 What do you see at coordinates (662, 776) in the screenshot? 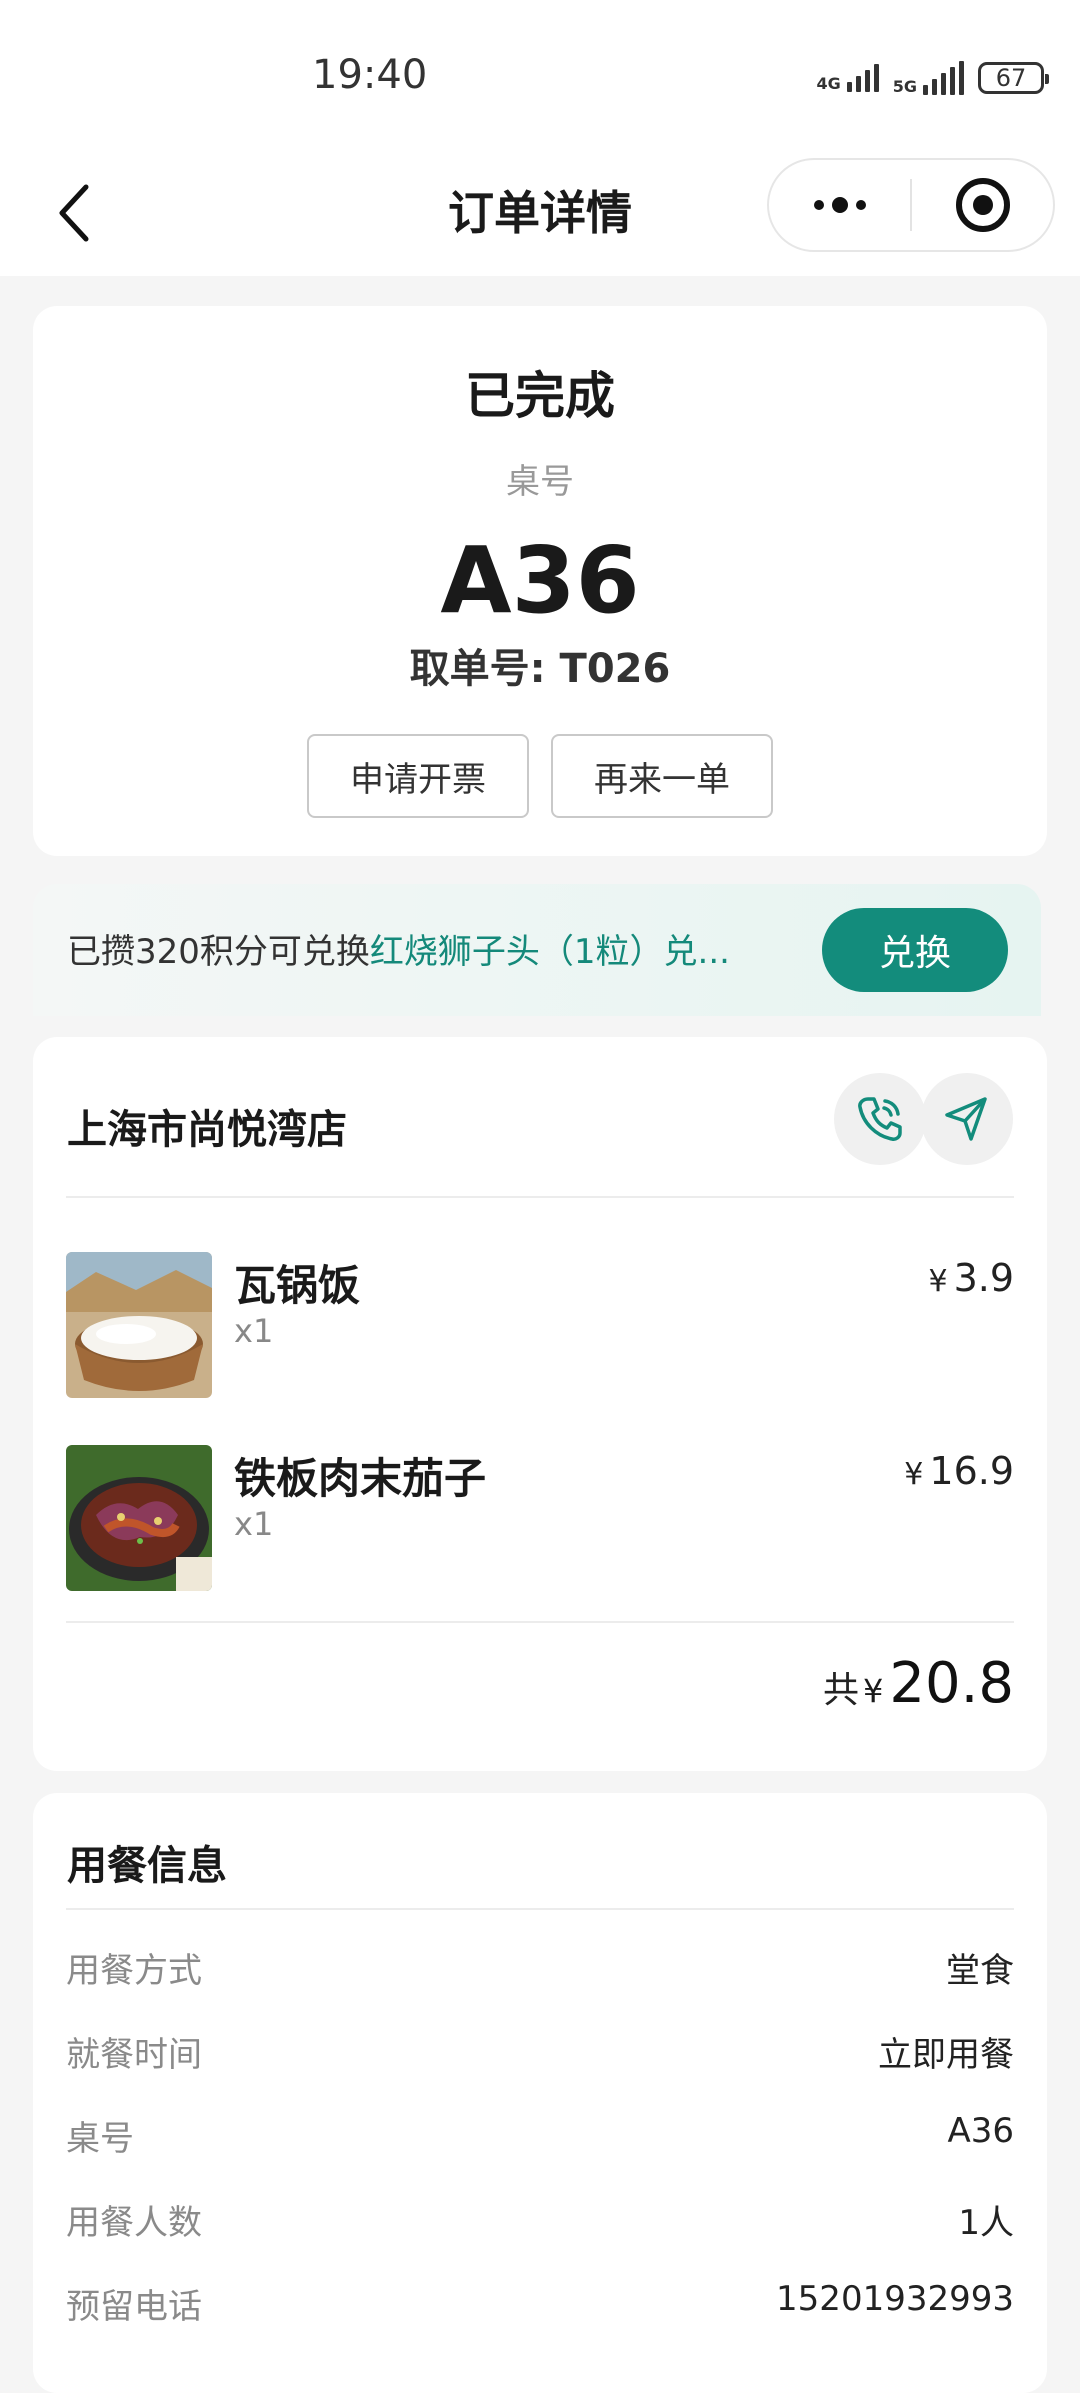
I see `reorder-button: 再来一单` at bounding box center [662, 776].